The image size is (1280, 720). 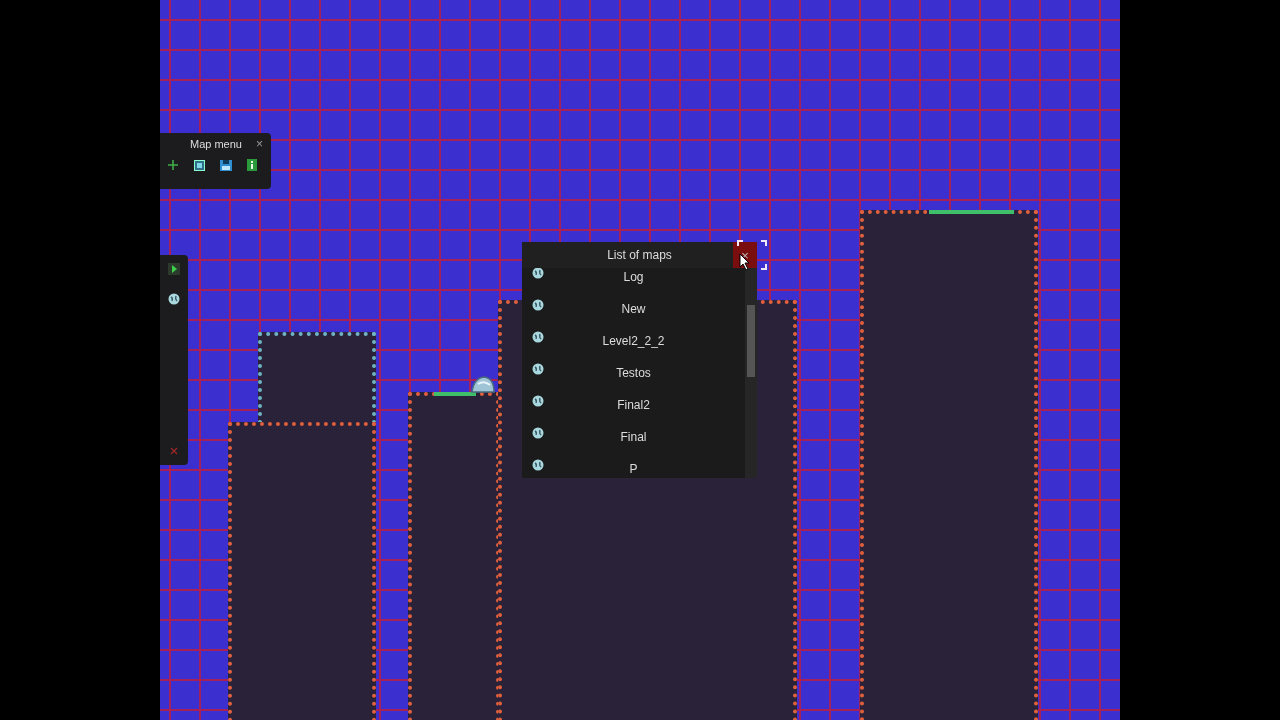 What do you see at coordinates (252, 165) in the screenshot?
I see `info-icon` at bounding box center [252, 165].